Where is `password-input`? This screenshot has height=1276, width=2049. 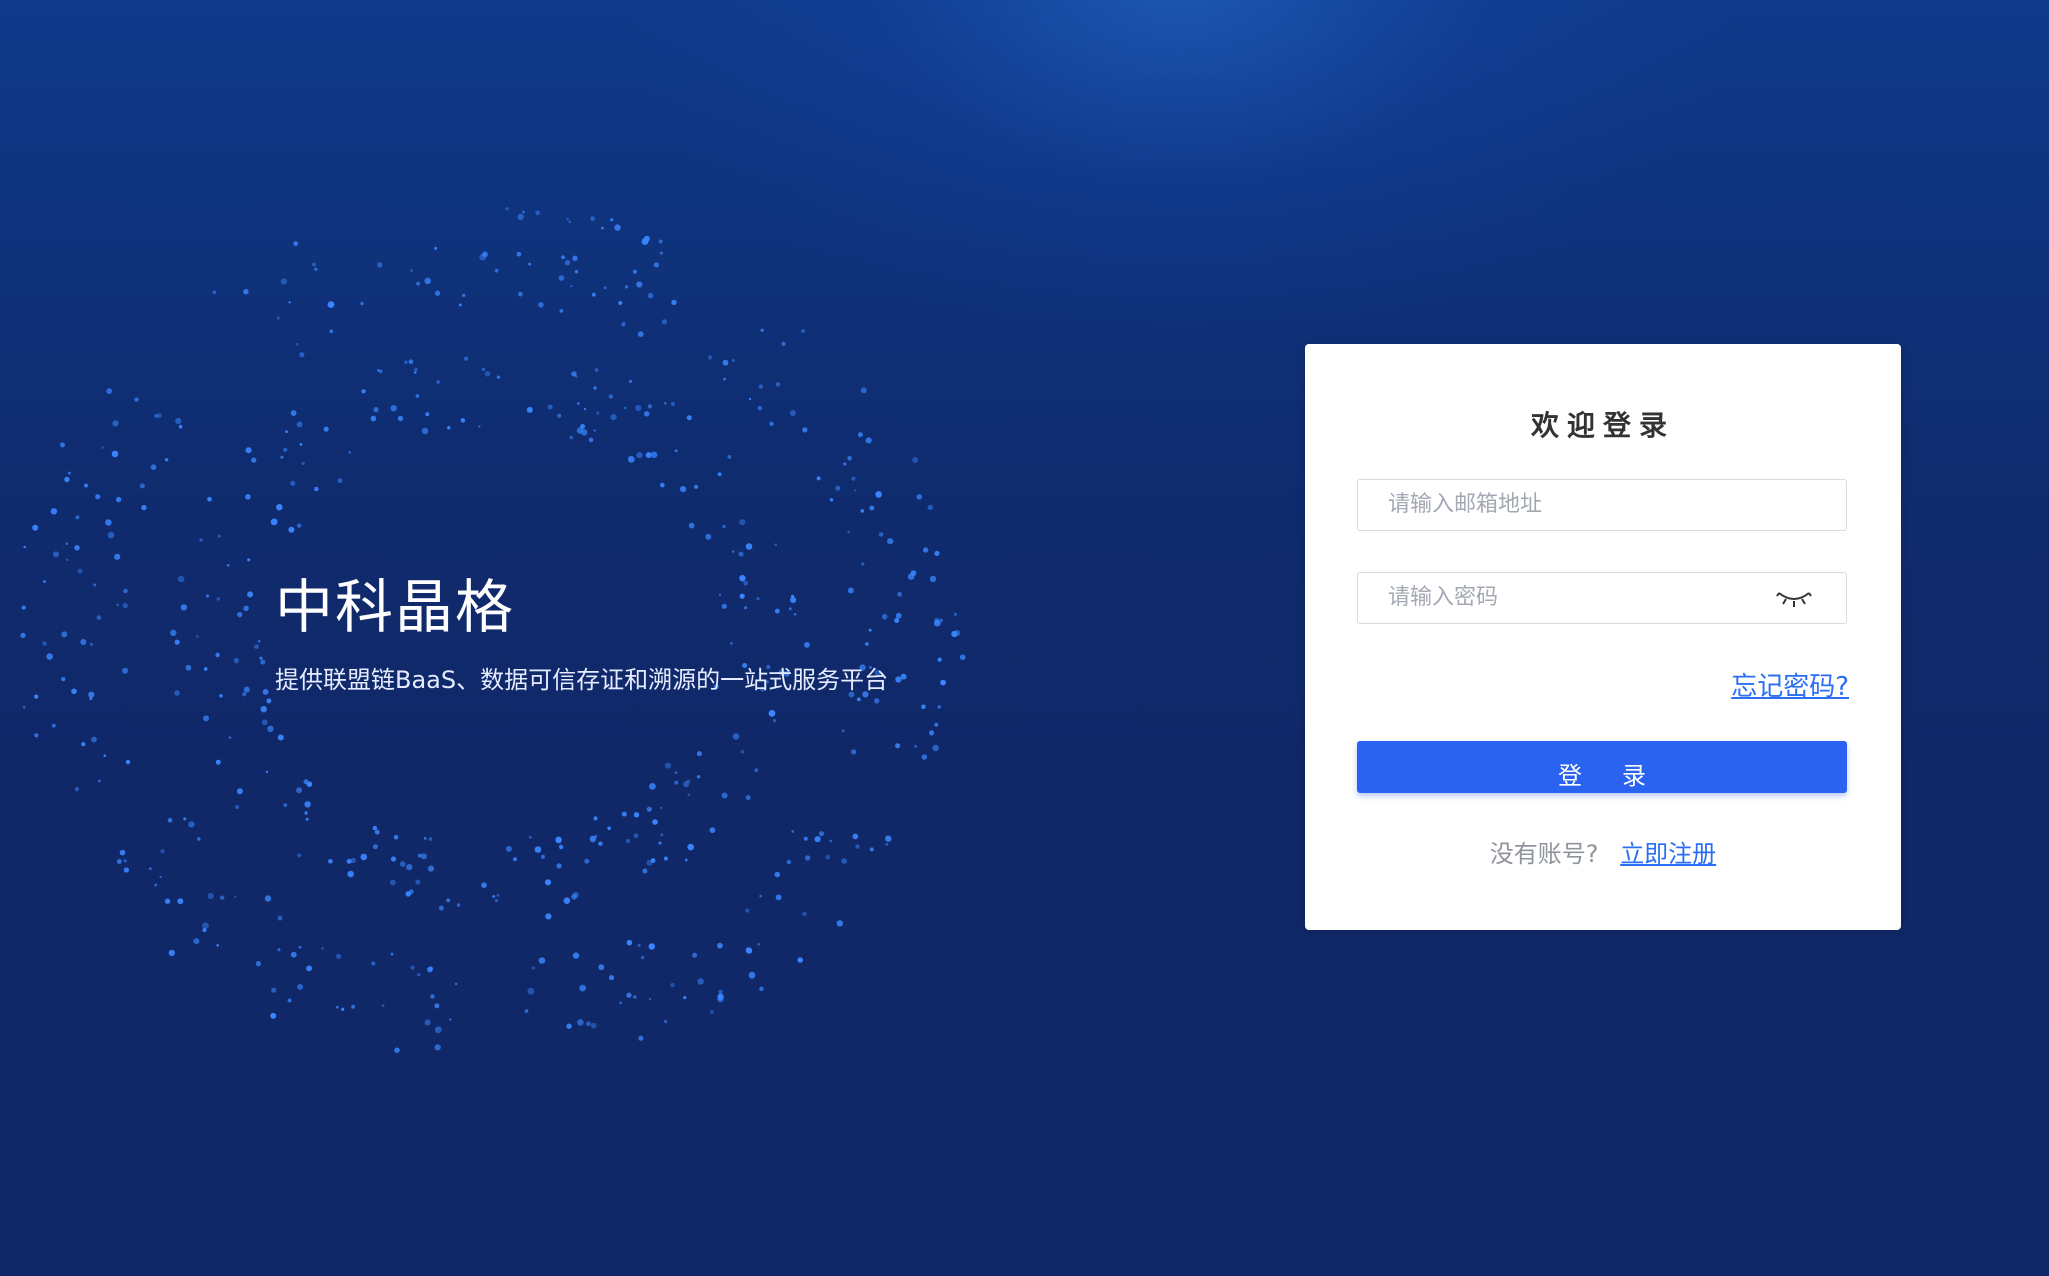
password-input is located at coordinates (1563, 597).